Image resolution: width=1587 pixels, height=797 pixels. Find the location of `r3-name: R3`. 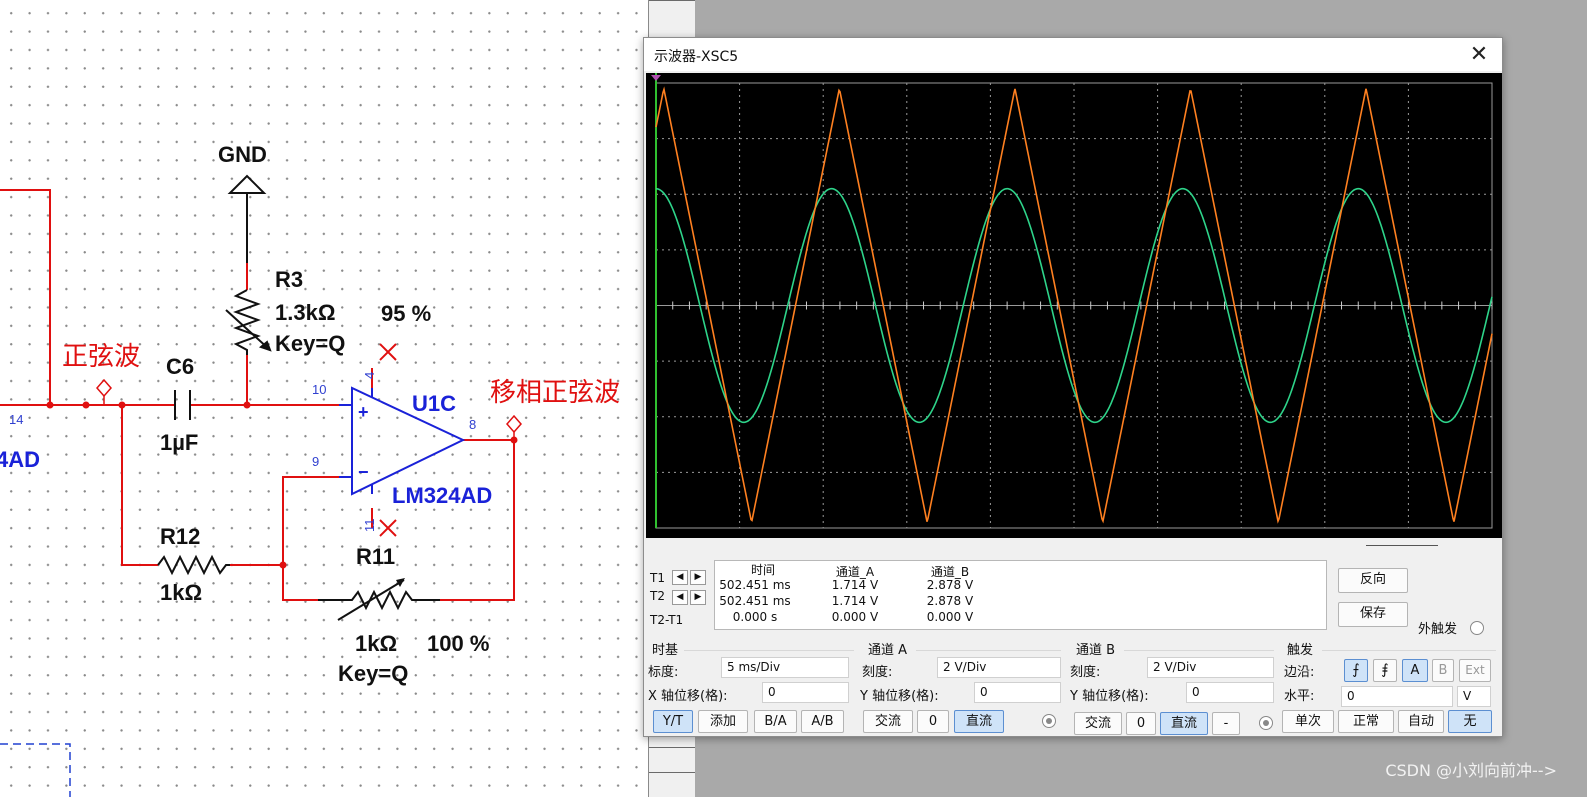

r3-name: R3 is located at coordinates (289, 279).